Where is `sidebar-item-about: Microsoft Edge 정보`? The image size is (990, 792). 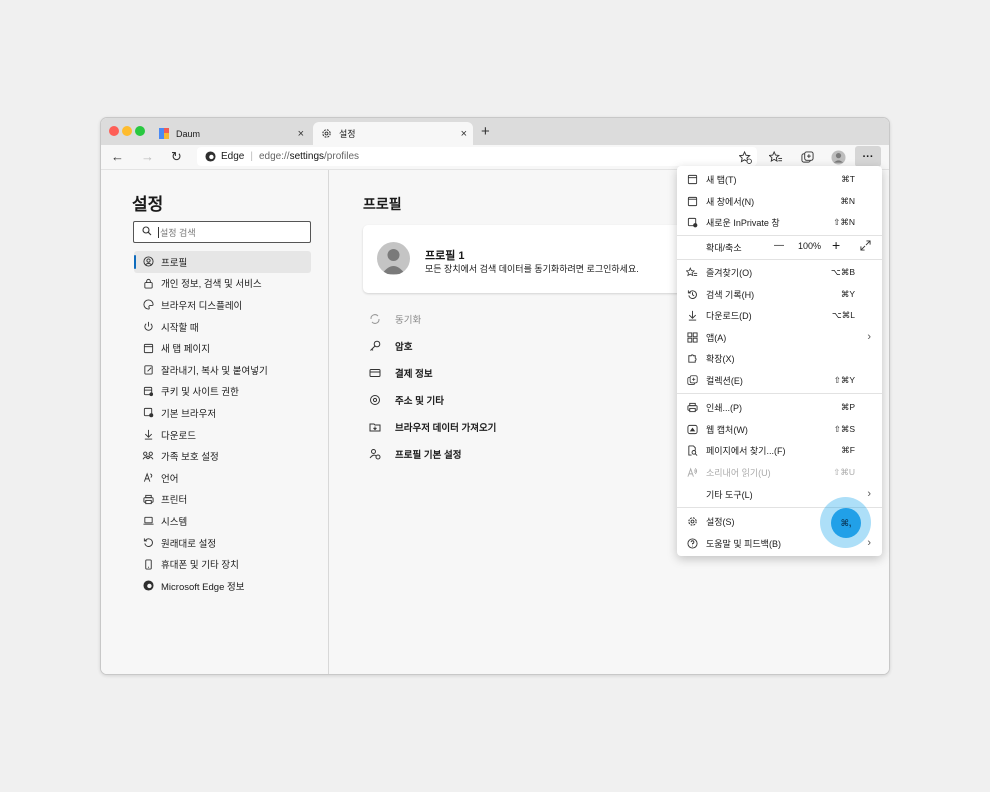 sidebar-item-about: Microsoft Edge 정보 is located at coordinates (222, 586).